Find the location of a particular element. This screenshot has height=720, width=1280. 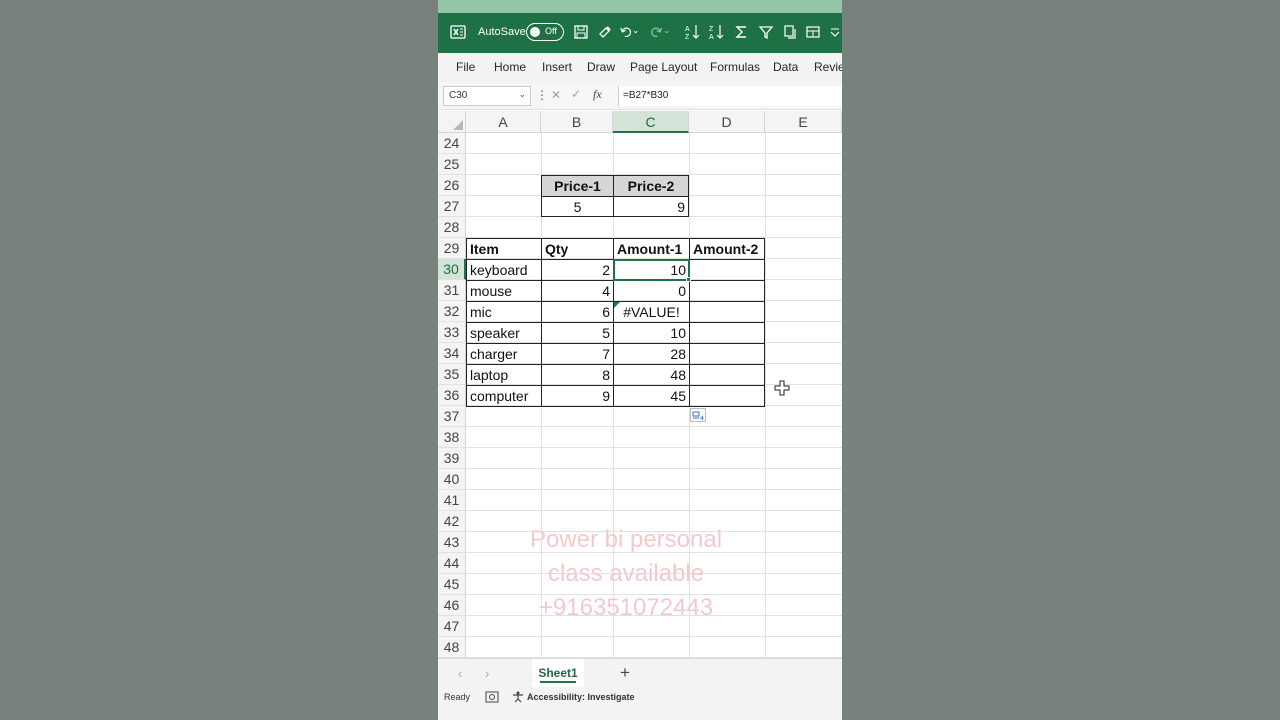

row-header-44: 44 is located at coordinates (452, 563).